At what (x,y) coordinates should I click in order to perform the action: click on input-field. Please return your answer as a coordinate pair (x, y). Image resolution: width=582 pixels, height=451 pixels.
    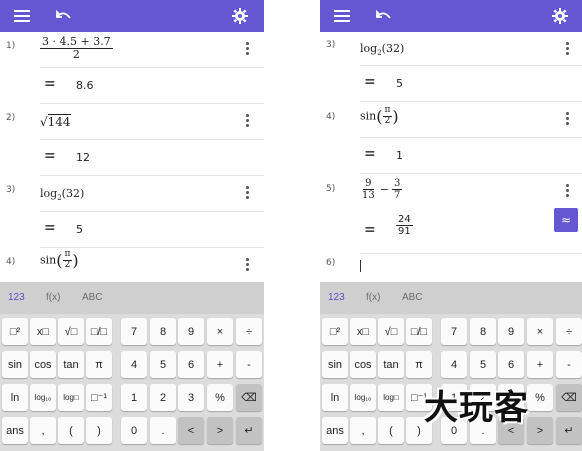
    Looking at the image, I should click on (471, 267).